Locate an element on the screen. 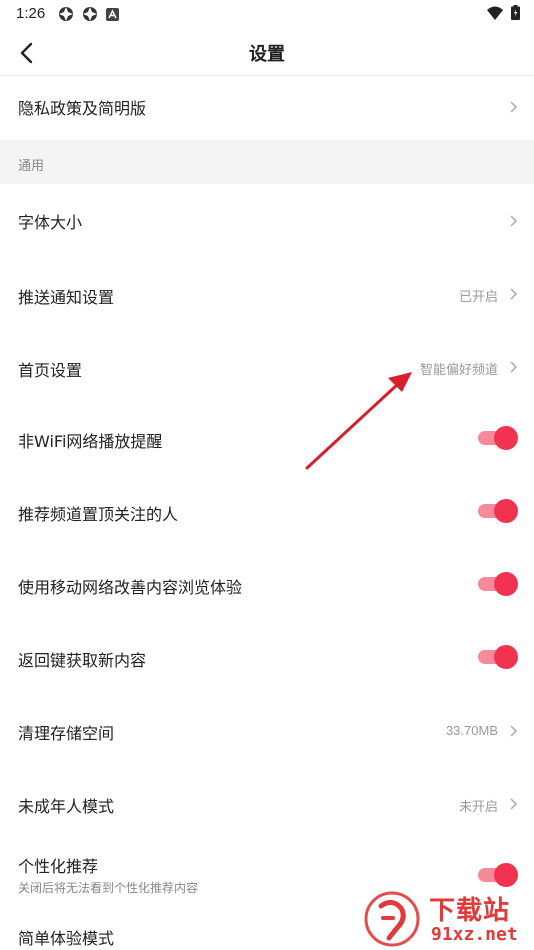 The height and width of the screenshot is (950, 534). status-time: 1:26 is located at coordinates (31, 13).